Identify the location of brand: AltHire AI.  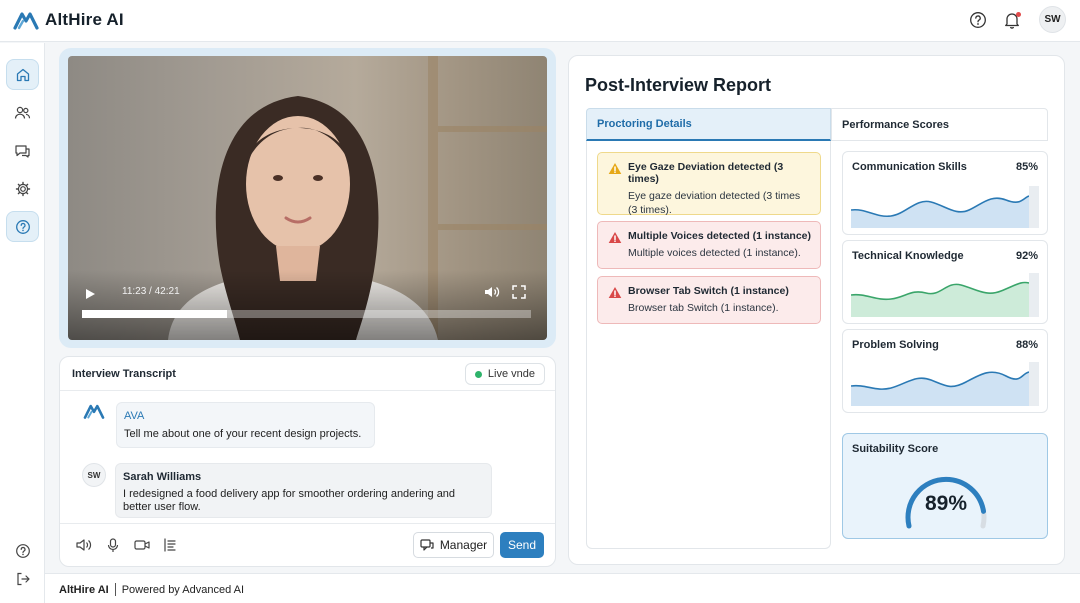
(68, 20).